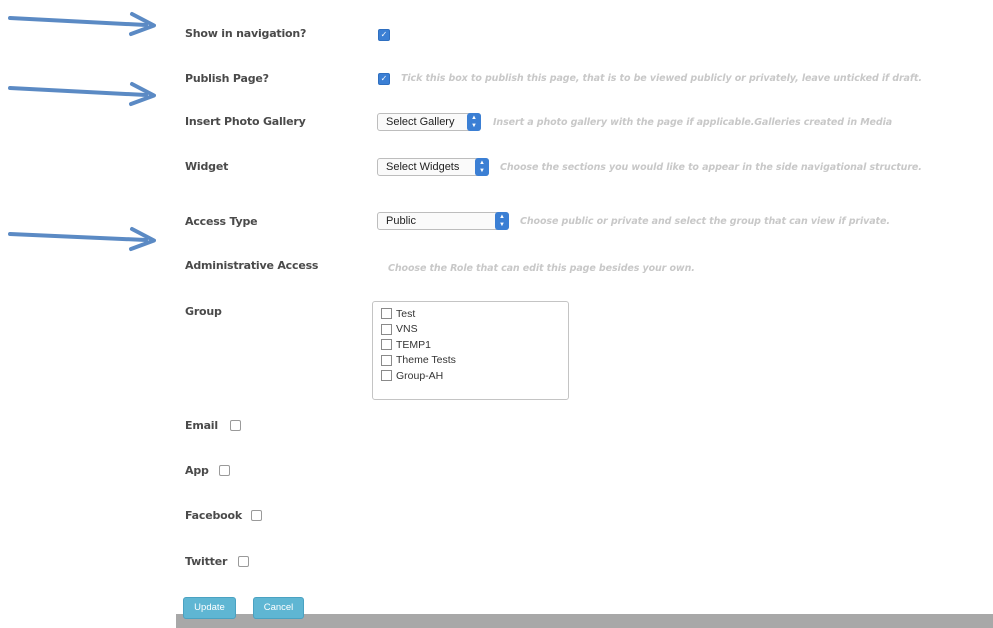 The image size is (993, 628). Describe the element at coordinates (243, 561) in the screenshot. I see `twitter-checkbox` at that location.